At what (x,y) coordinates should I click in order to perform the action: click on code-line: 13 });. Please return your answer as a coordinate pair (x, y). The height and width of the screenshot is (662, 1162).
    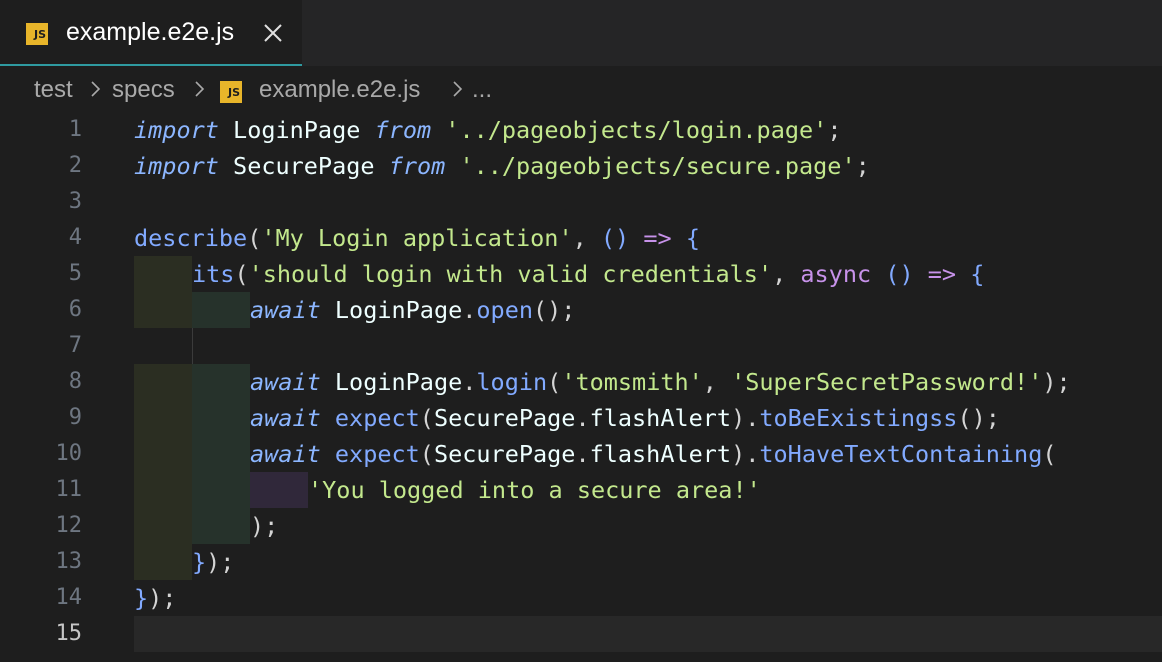
    Looking at the image, I should click on (581, 562).